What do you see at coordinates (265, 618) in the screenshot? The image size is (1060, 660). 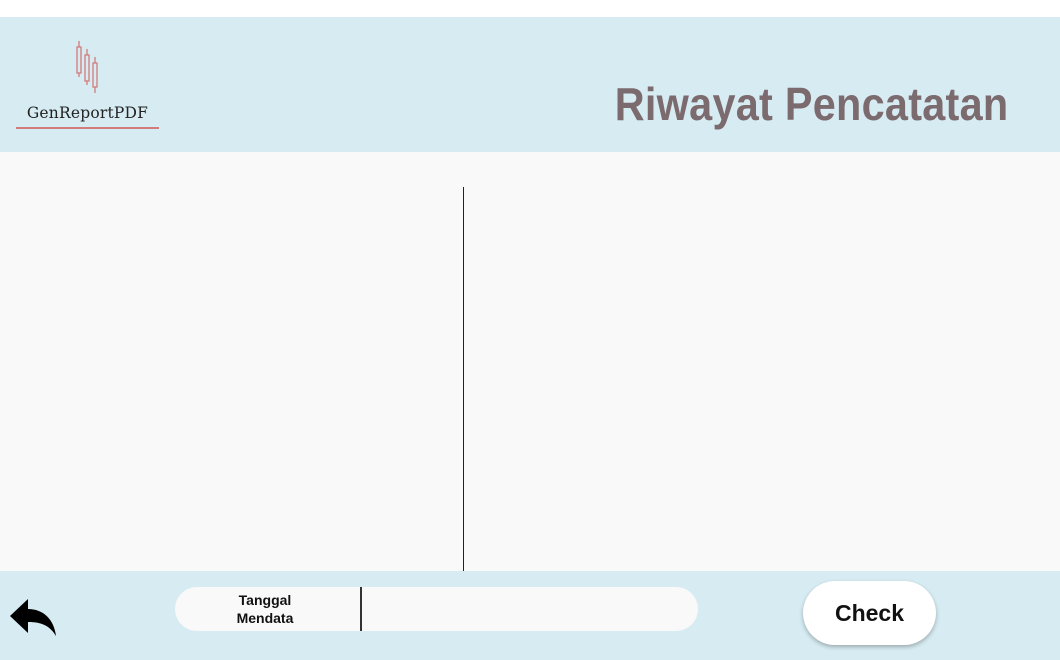 I see `date-label-line2: Mendata` at bounding box center [265, 618].